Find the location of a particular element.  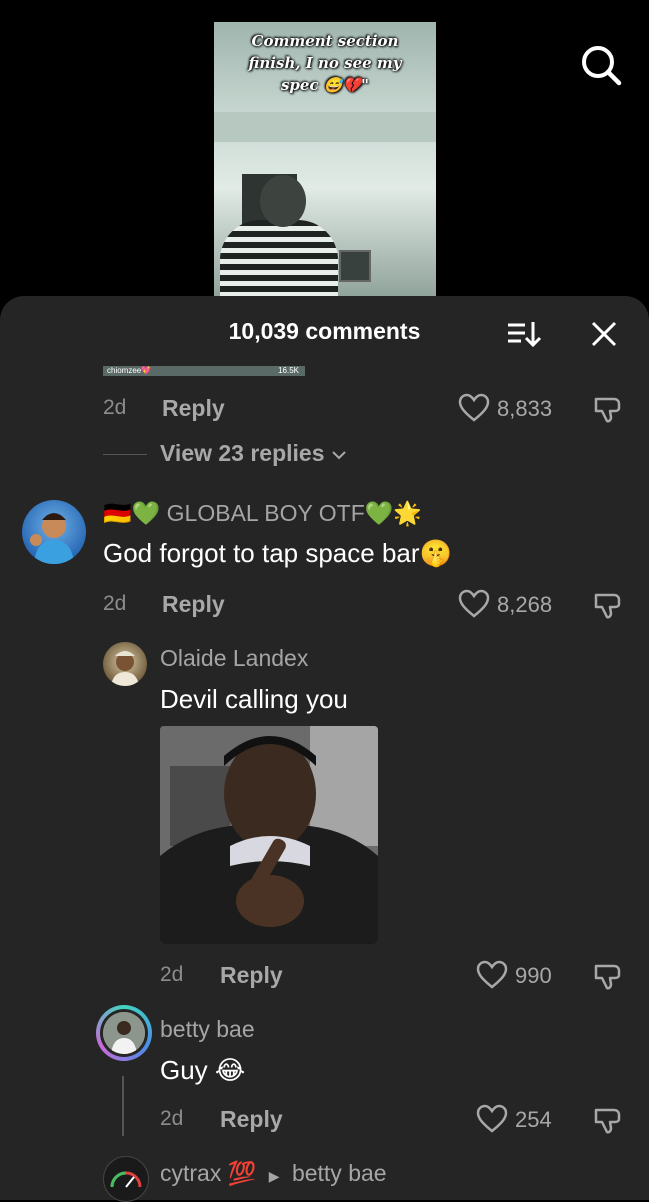

pointing-man-image is located at coordinates (269, 835).